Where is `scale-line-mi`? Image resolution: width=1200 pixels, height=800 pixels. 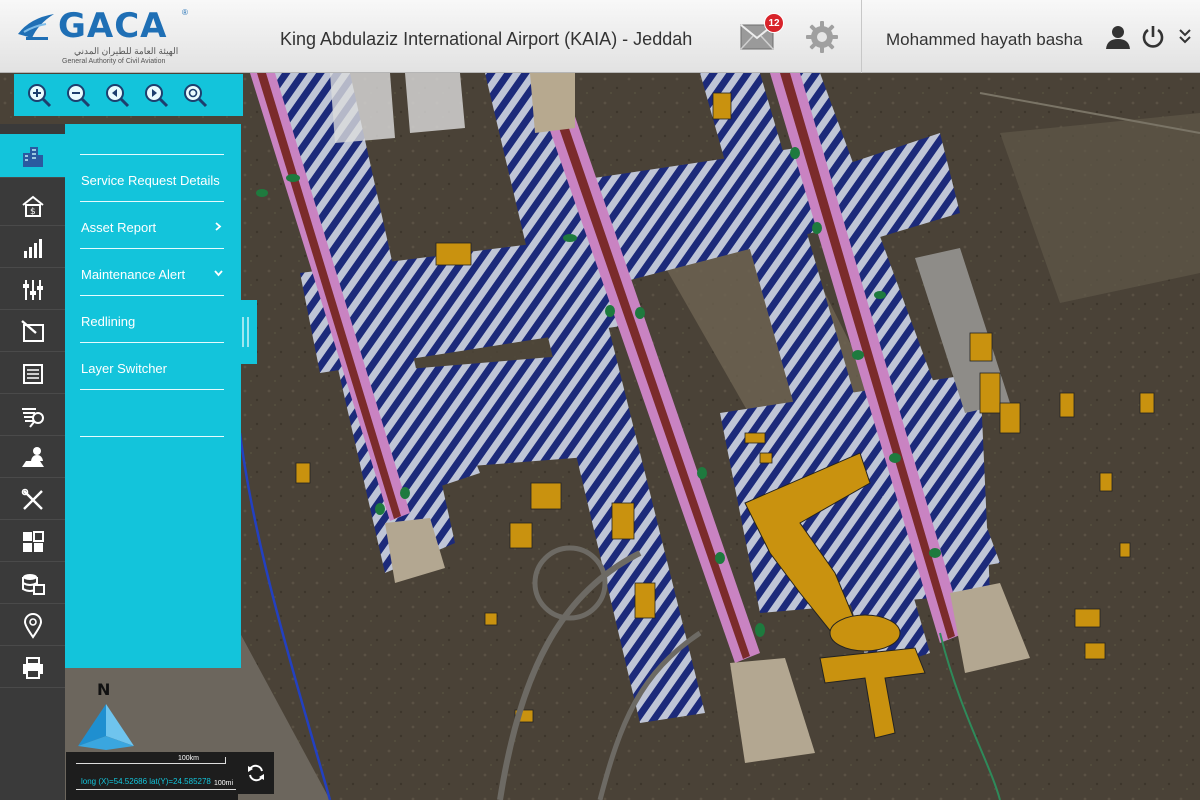
scale-line-mi is located at coordinates (156, 789).